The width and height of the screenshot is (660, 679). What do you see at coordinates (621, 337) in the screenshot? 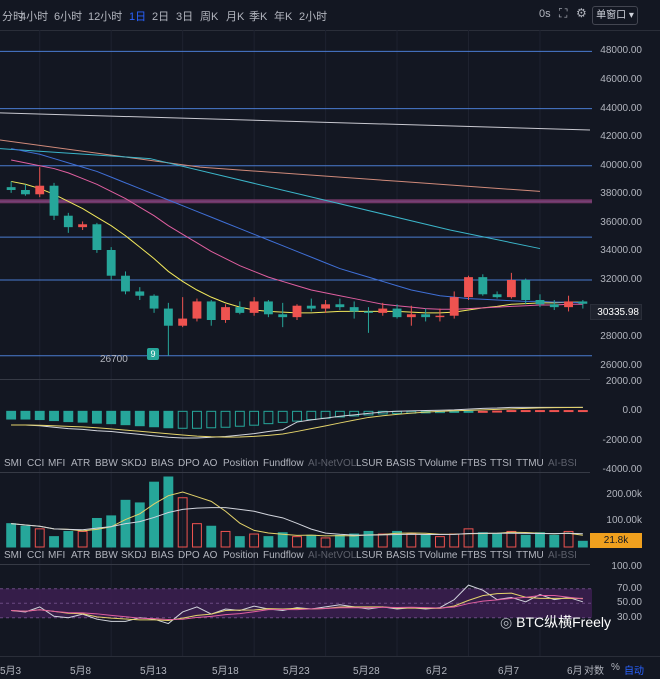
I see `price-tick-label: 28000.00` at bounding box center [621, 337].